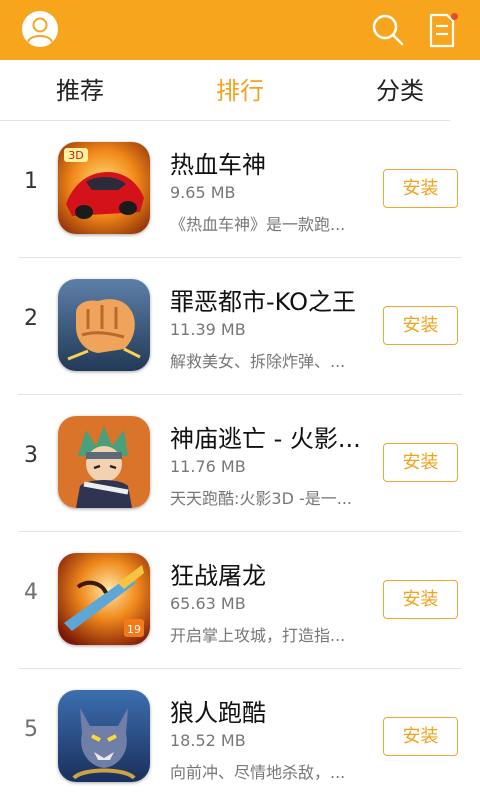 This screenshot has height=806, width=480. Describe the element at coordinates (454, 16) in the screenshot. I see `notification-dot` at that location.